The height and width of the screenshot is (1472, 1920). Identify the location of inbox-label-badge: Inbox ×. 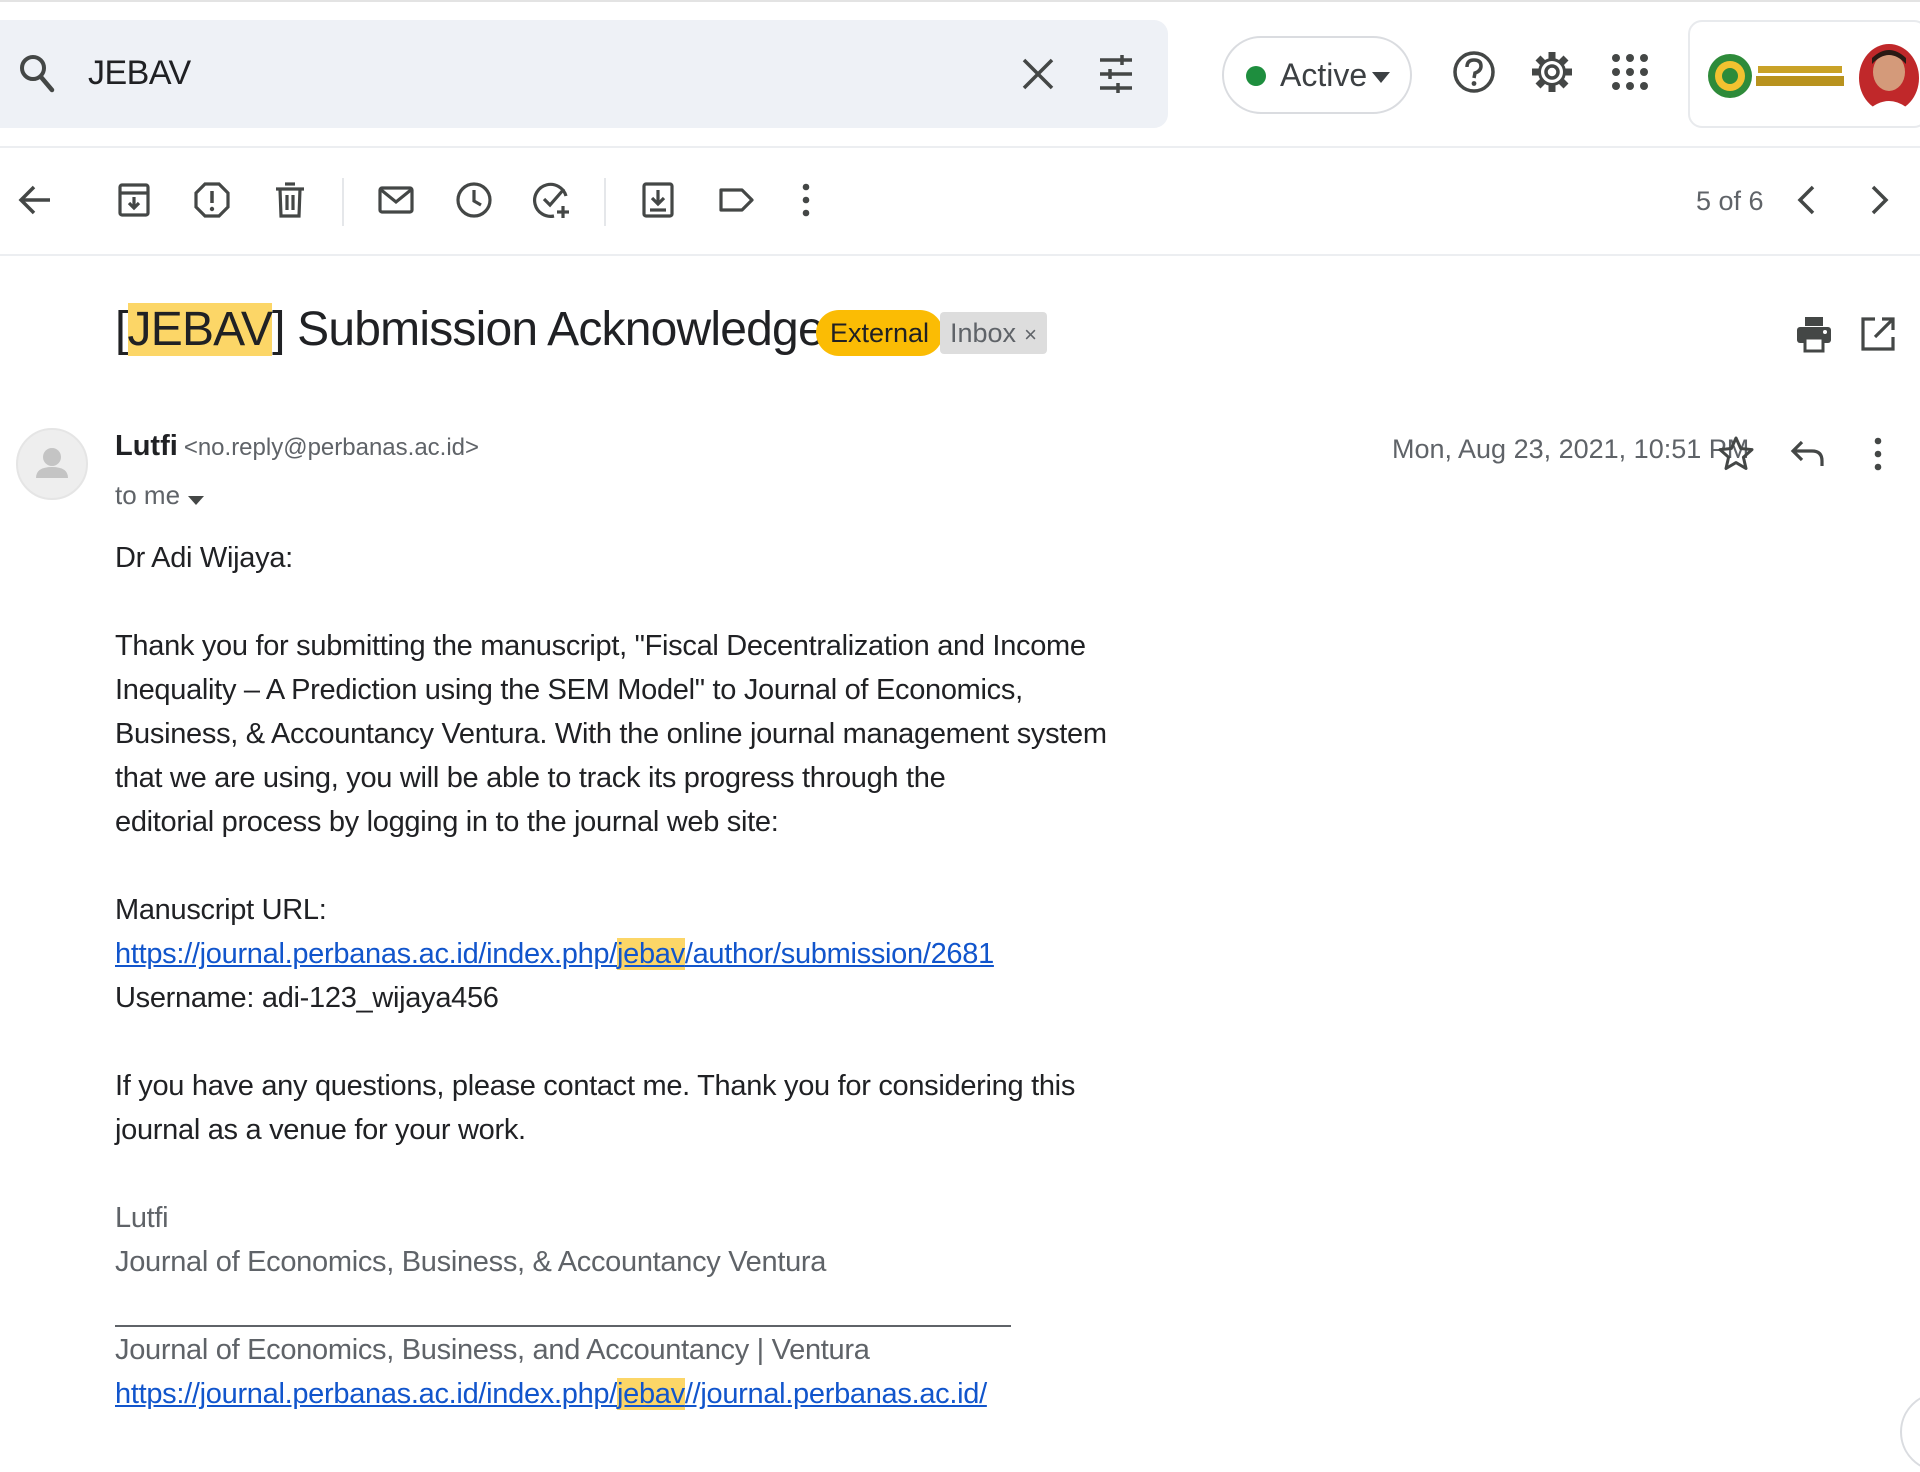
(993, 333).